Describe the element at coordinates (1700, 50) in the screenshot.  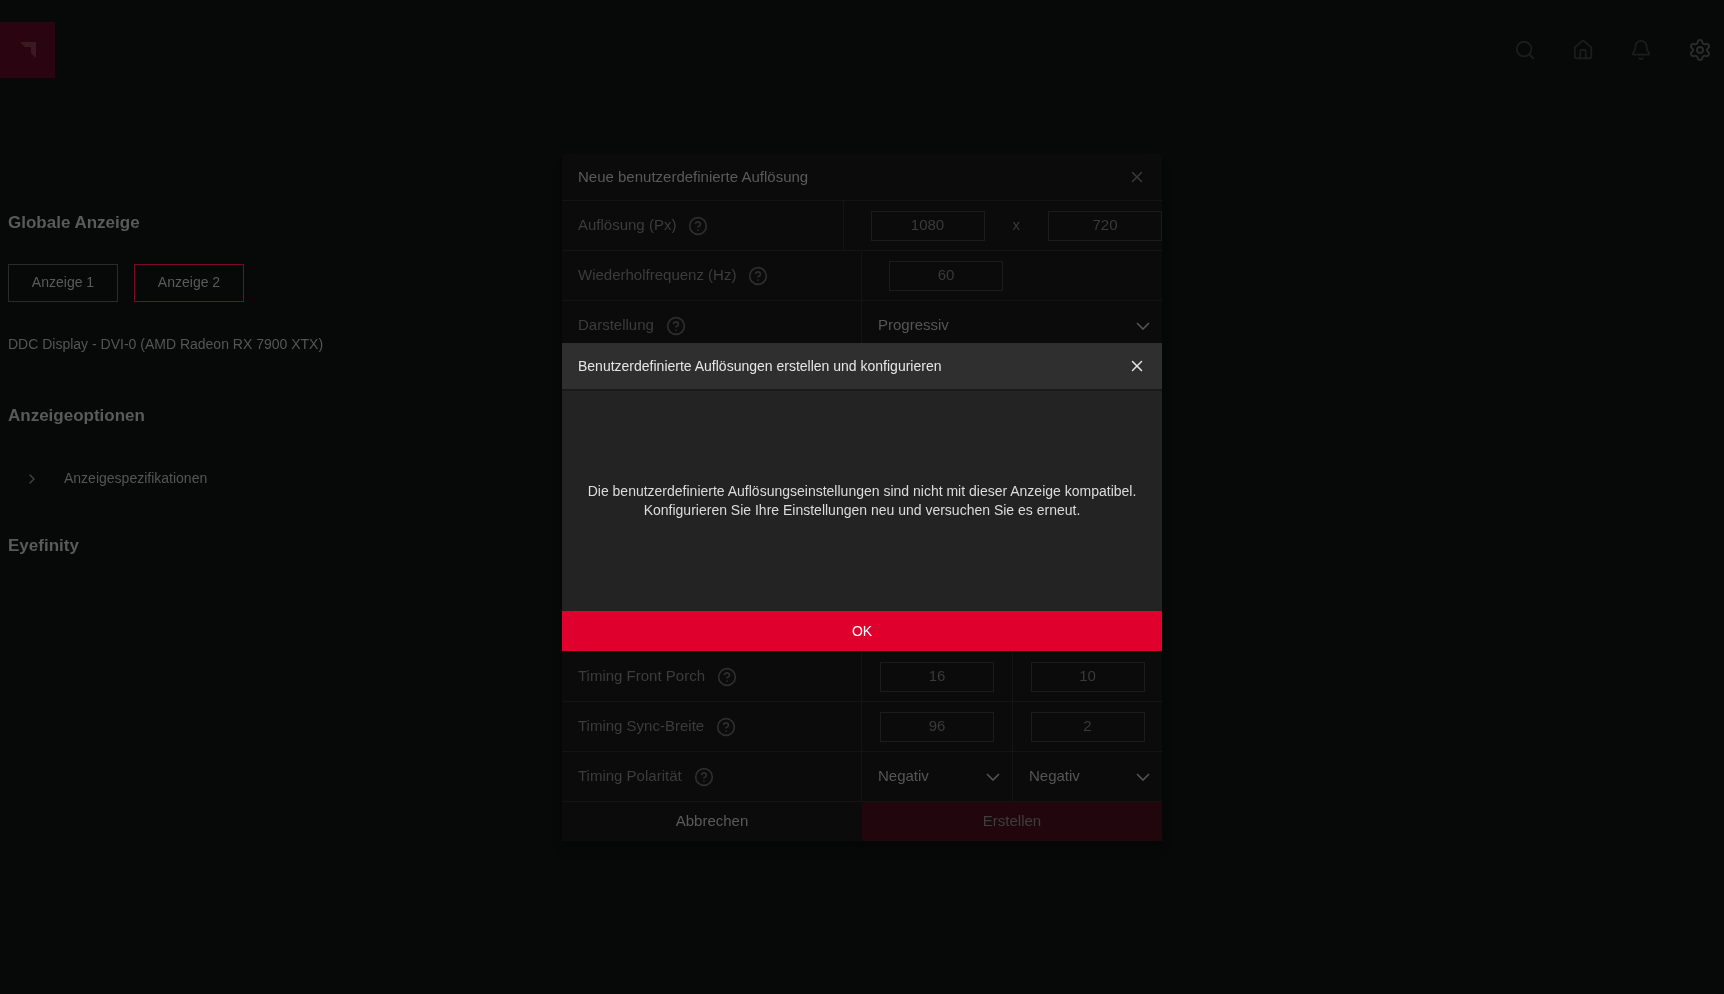
I see `settings-icon` at that location.